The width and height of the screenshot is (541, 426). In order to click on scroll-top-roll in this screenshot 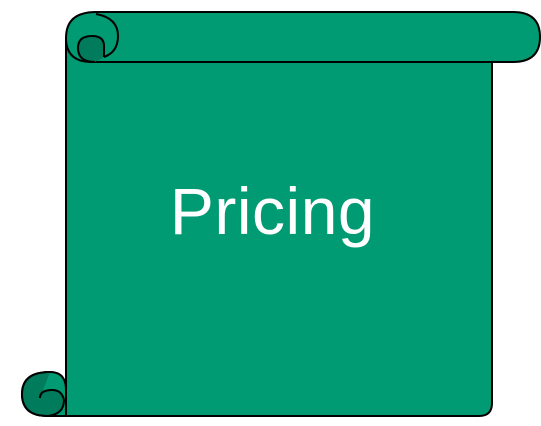, I will do `click(303, 37)`.